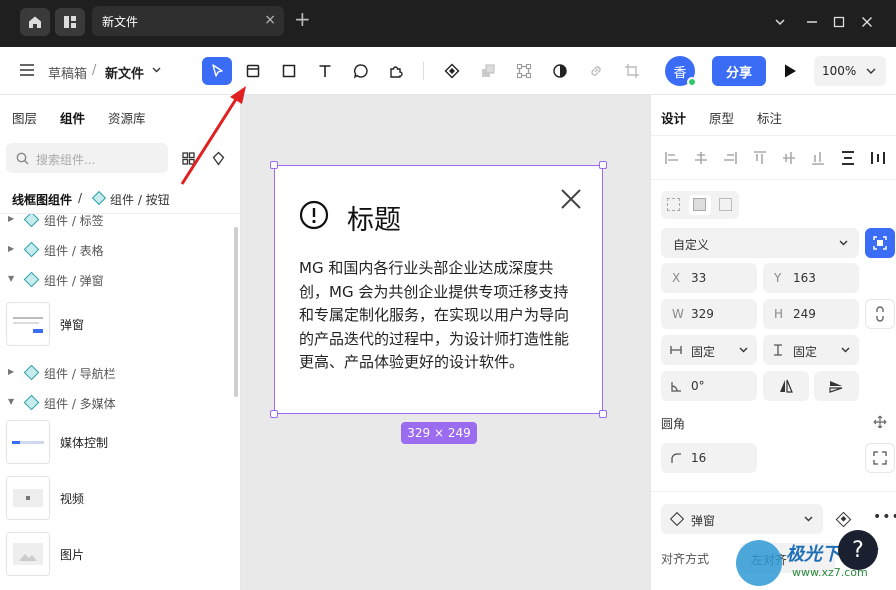 Image resolution: width=896 pixels, height=590 pixels. I want to click on component-thumbnail-dialog, so click(28, 324).